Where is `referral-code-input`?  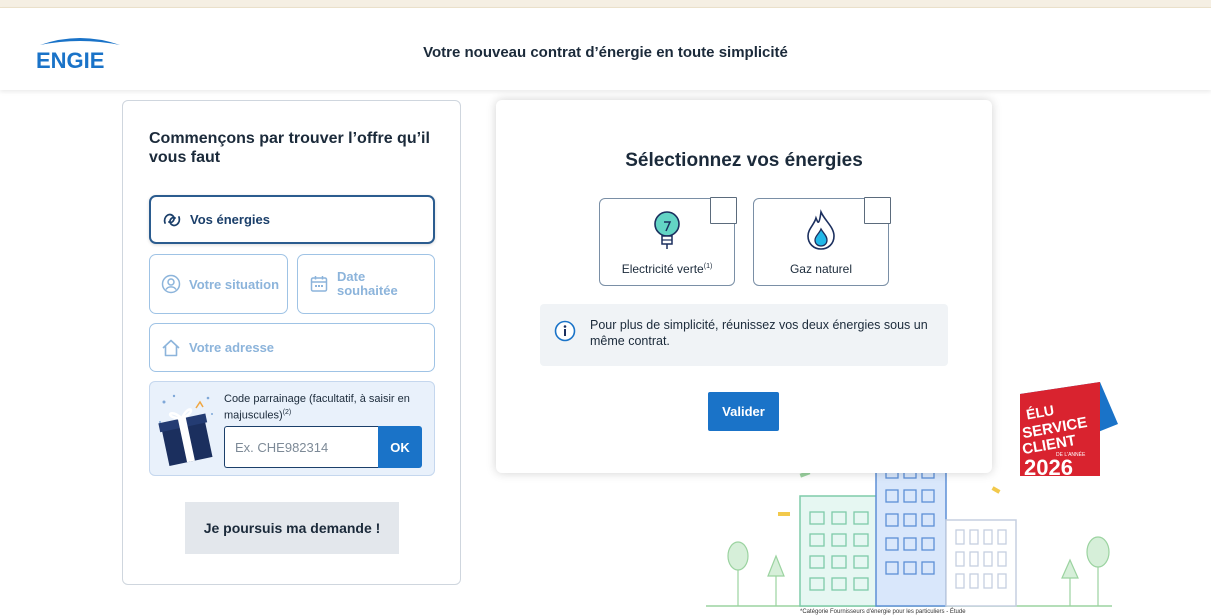 referral-code-input is located at coordinates (301, 447).